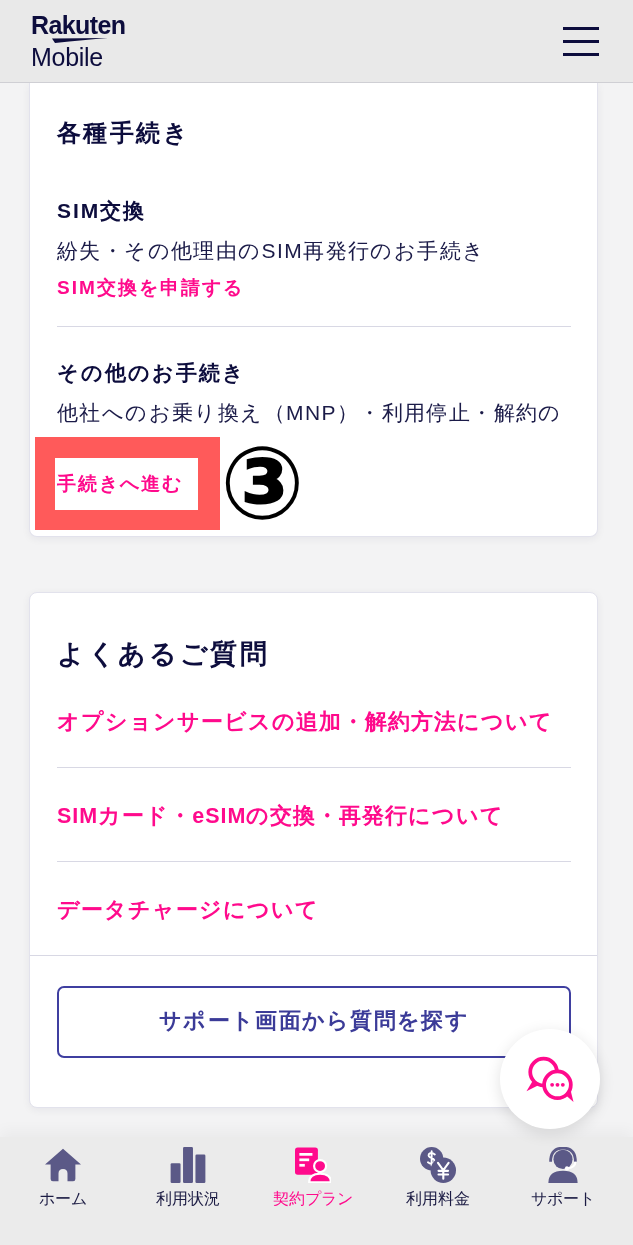 This screenshot has height=1245, width=633. I want to click on menu-icon, so click(581, 41).